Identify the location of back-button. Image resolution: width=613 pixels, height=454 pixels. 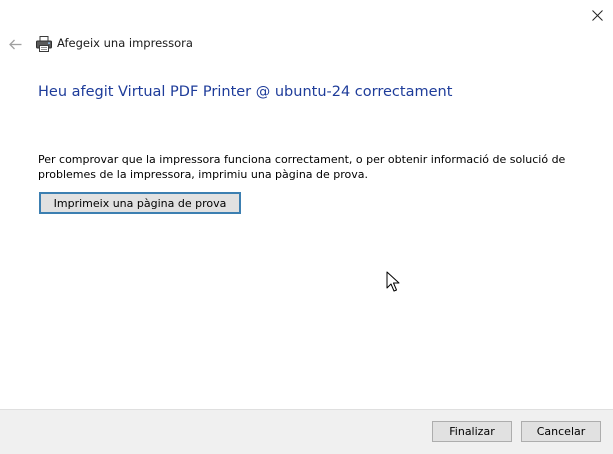
(15, 44).